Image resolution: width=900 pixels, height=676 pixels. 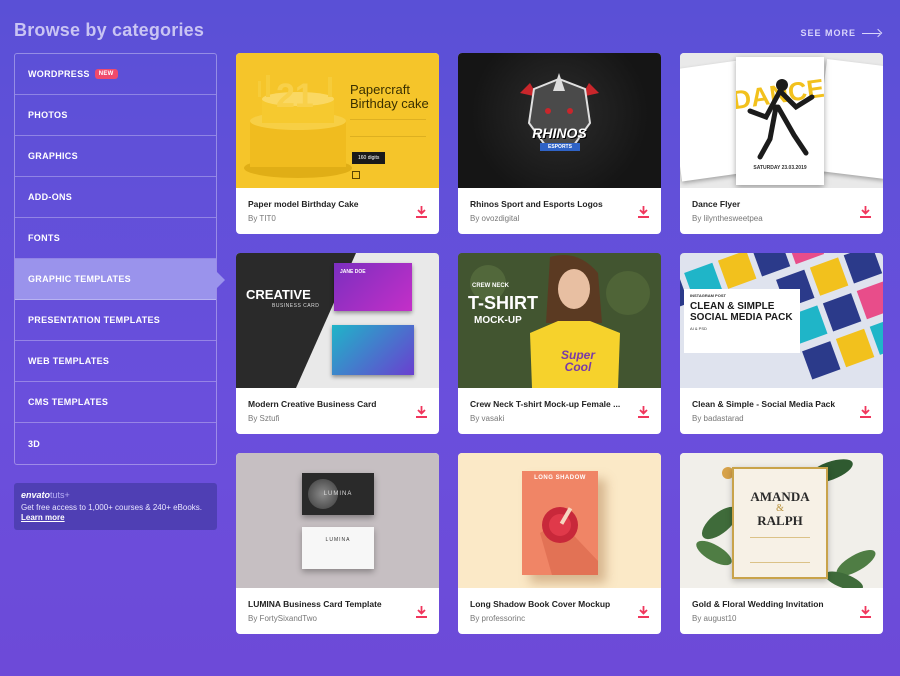 I want to click on envato-tuts-logo: envatotuts+, so click(x=115, y=495).